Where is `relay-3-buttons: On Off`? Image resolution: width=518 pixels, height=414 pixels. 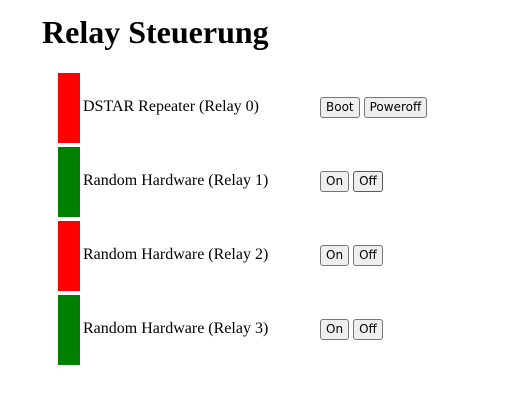
relay-3-buttons: On Off is located at coordinates (351, 330).